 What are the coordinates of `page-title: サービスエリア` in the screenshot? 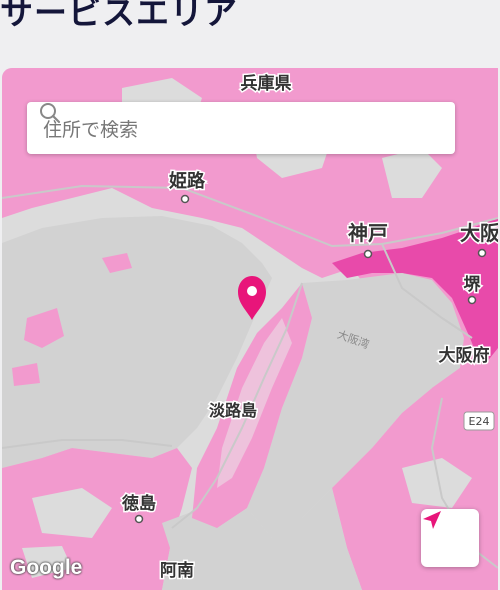 It's located at (119, 16).